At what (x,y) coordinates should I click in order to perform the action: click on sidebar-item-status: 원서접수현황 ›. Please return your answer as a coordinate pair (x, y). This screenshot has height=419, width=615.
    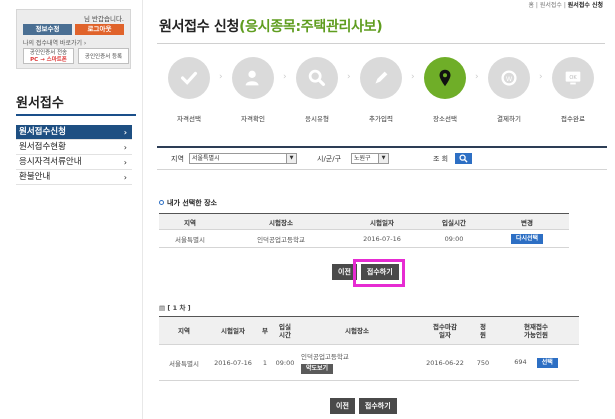
    Looking at the image, I should click on (74, 147).